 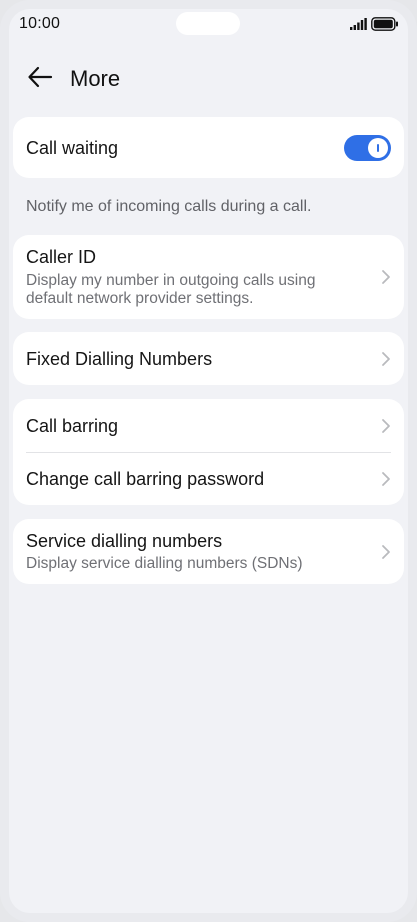 What do you see at coordinates (208, 77) in the screenshot?
I see `app-header: More` at bounding box center [208, 77].